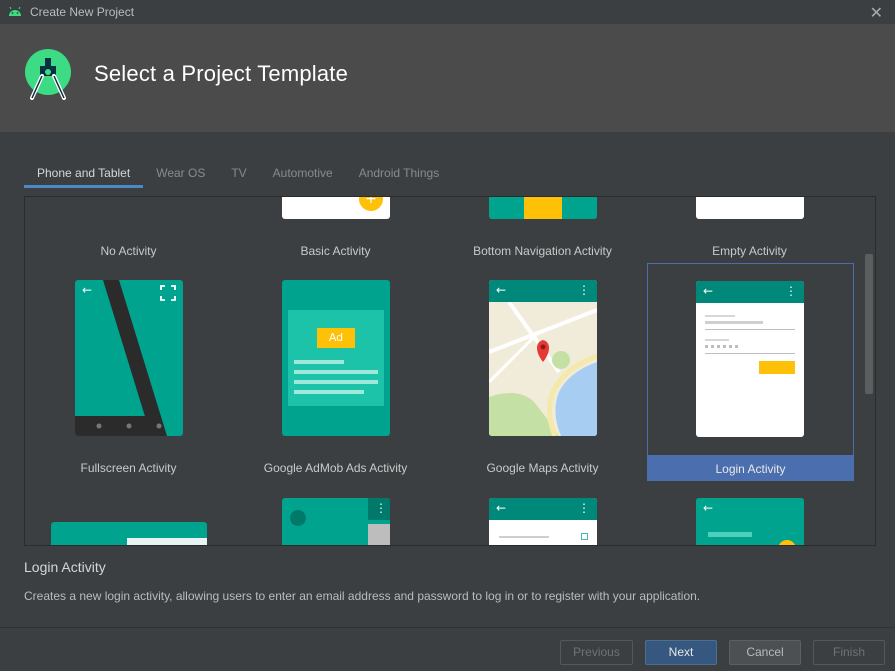 The image size is (895, 671). What do you see at coordinates (596, 652) in the screenshot?
I see `previous-button: Previous` at bounding box center [596, 652].